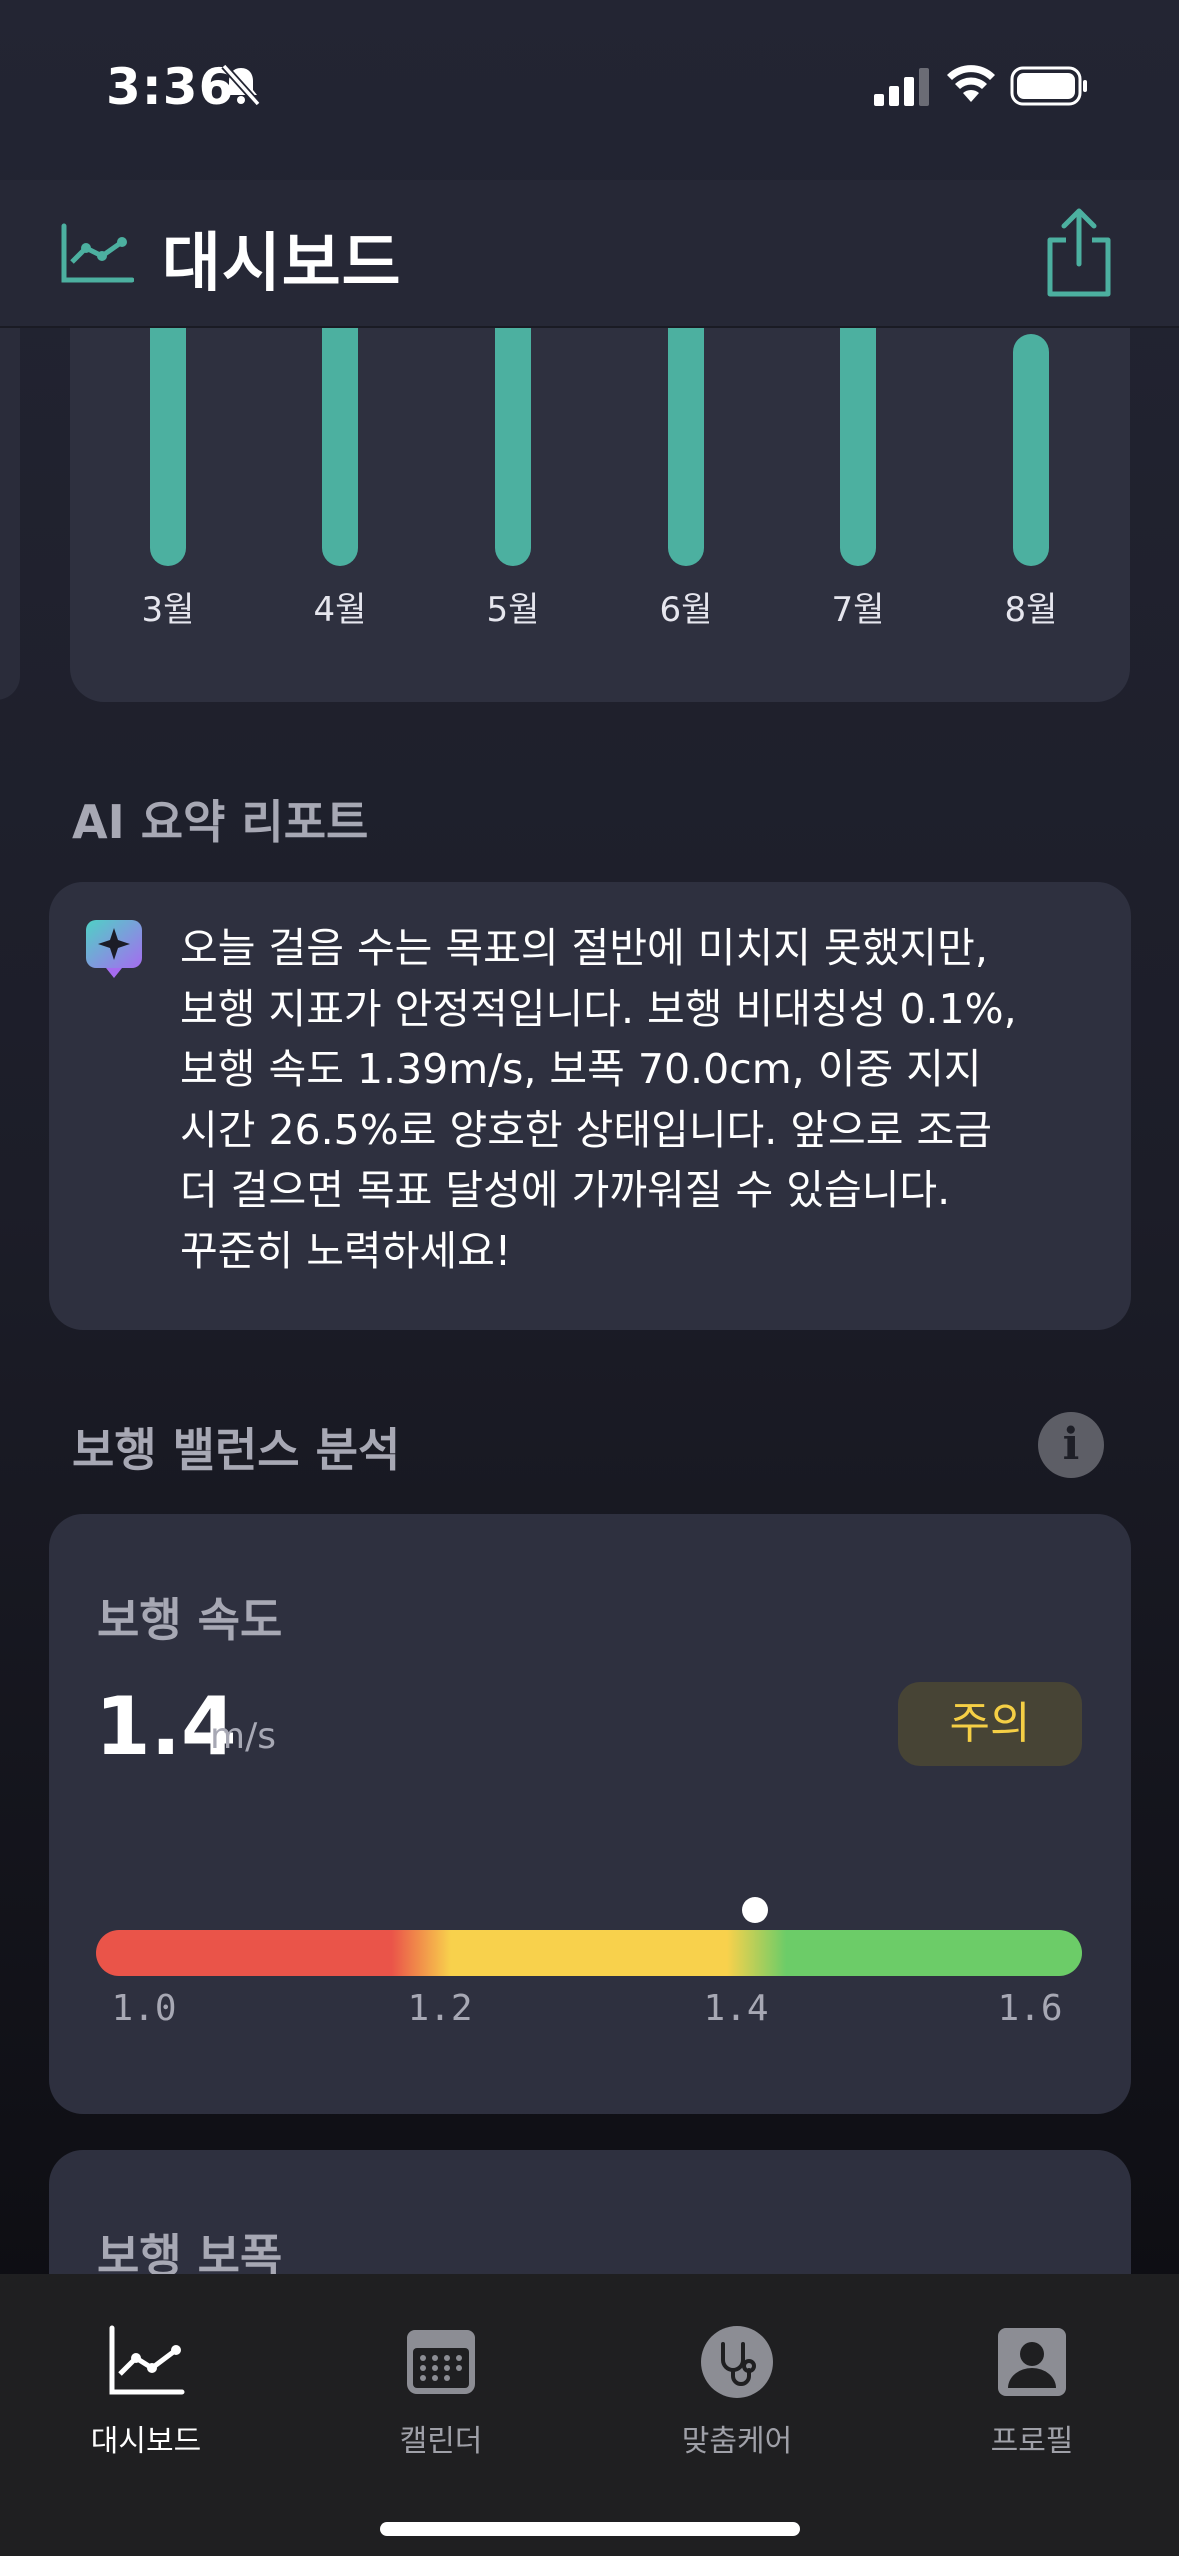  Describe the element at coordinates (858, 610) in the screenshot. I see `month-label: 7월` at that location.